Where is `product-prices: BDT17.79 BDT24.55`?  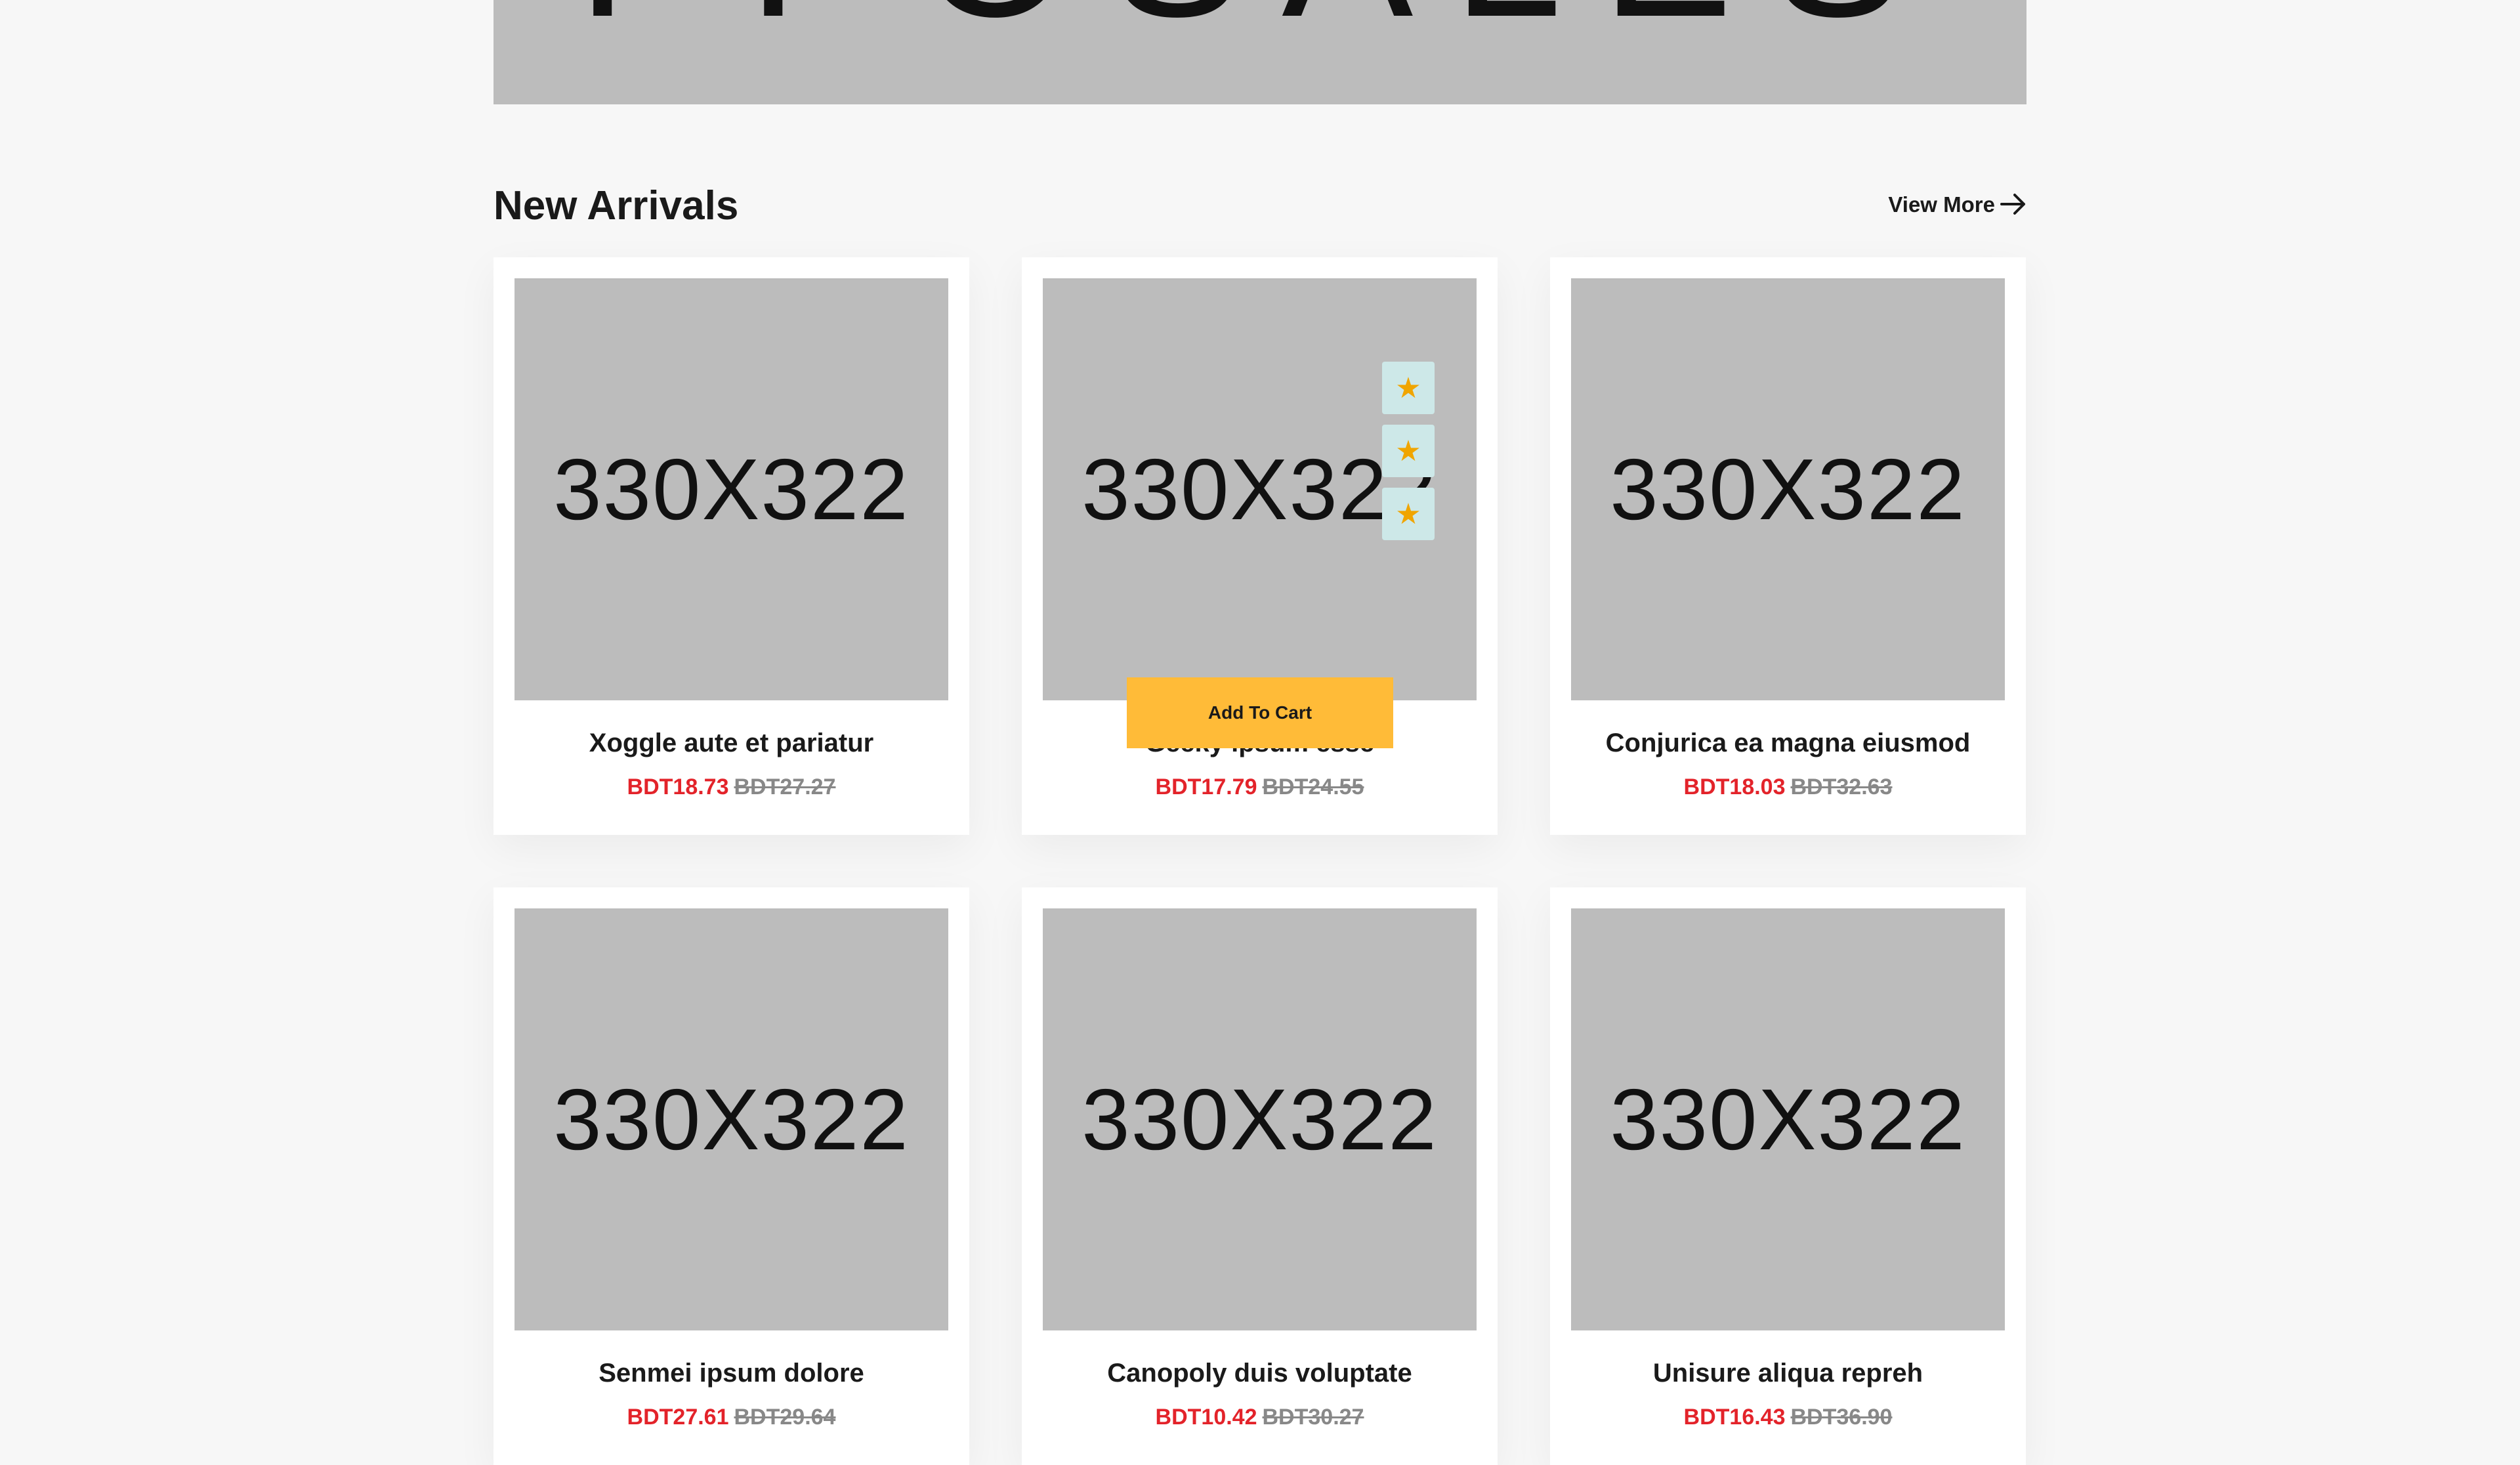
product-prices: BDT17.79 BDT24.55 is located at coordinates (1260, 787).